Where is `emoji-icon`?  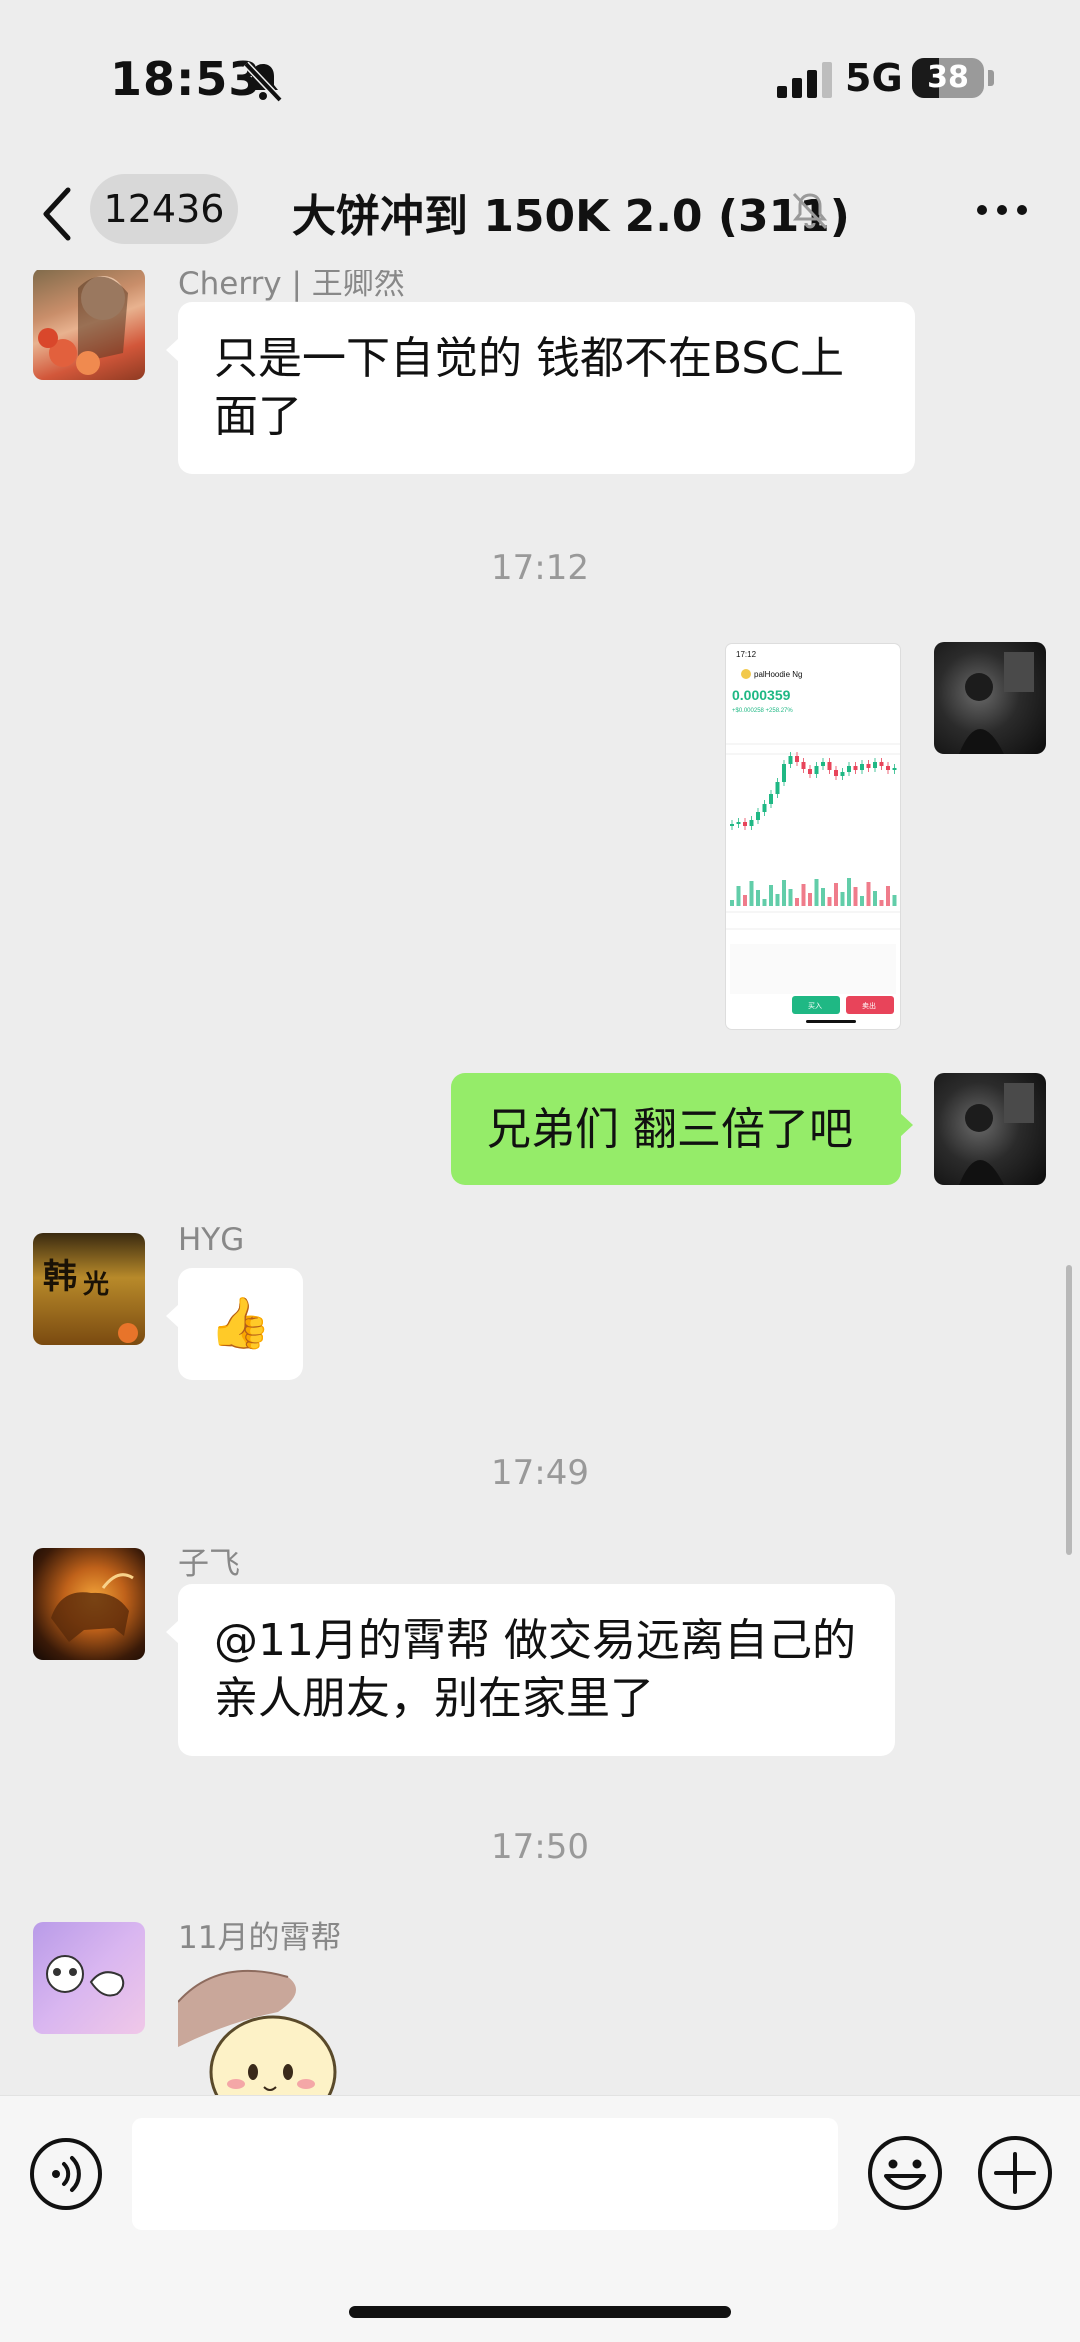
emoji-icon is located at coordinates (905, 2173).